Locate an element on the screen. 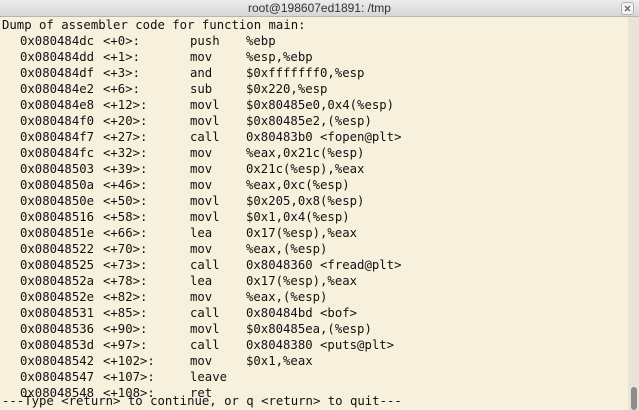 This screenshot has width=639, height=410. close-icon is located at coordinates (627, 8).